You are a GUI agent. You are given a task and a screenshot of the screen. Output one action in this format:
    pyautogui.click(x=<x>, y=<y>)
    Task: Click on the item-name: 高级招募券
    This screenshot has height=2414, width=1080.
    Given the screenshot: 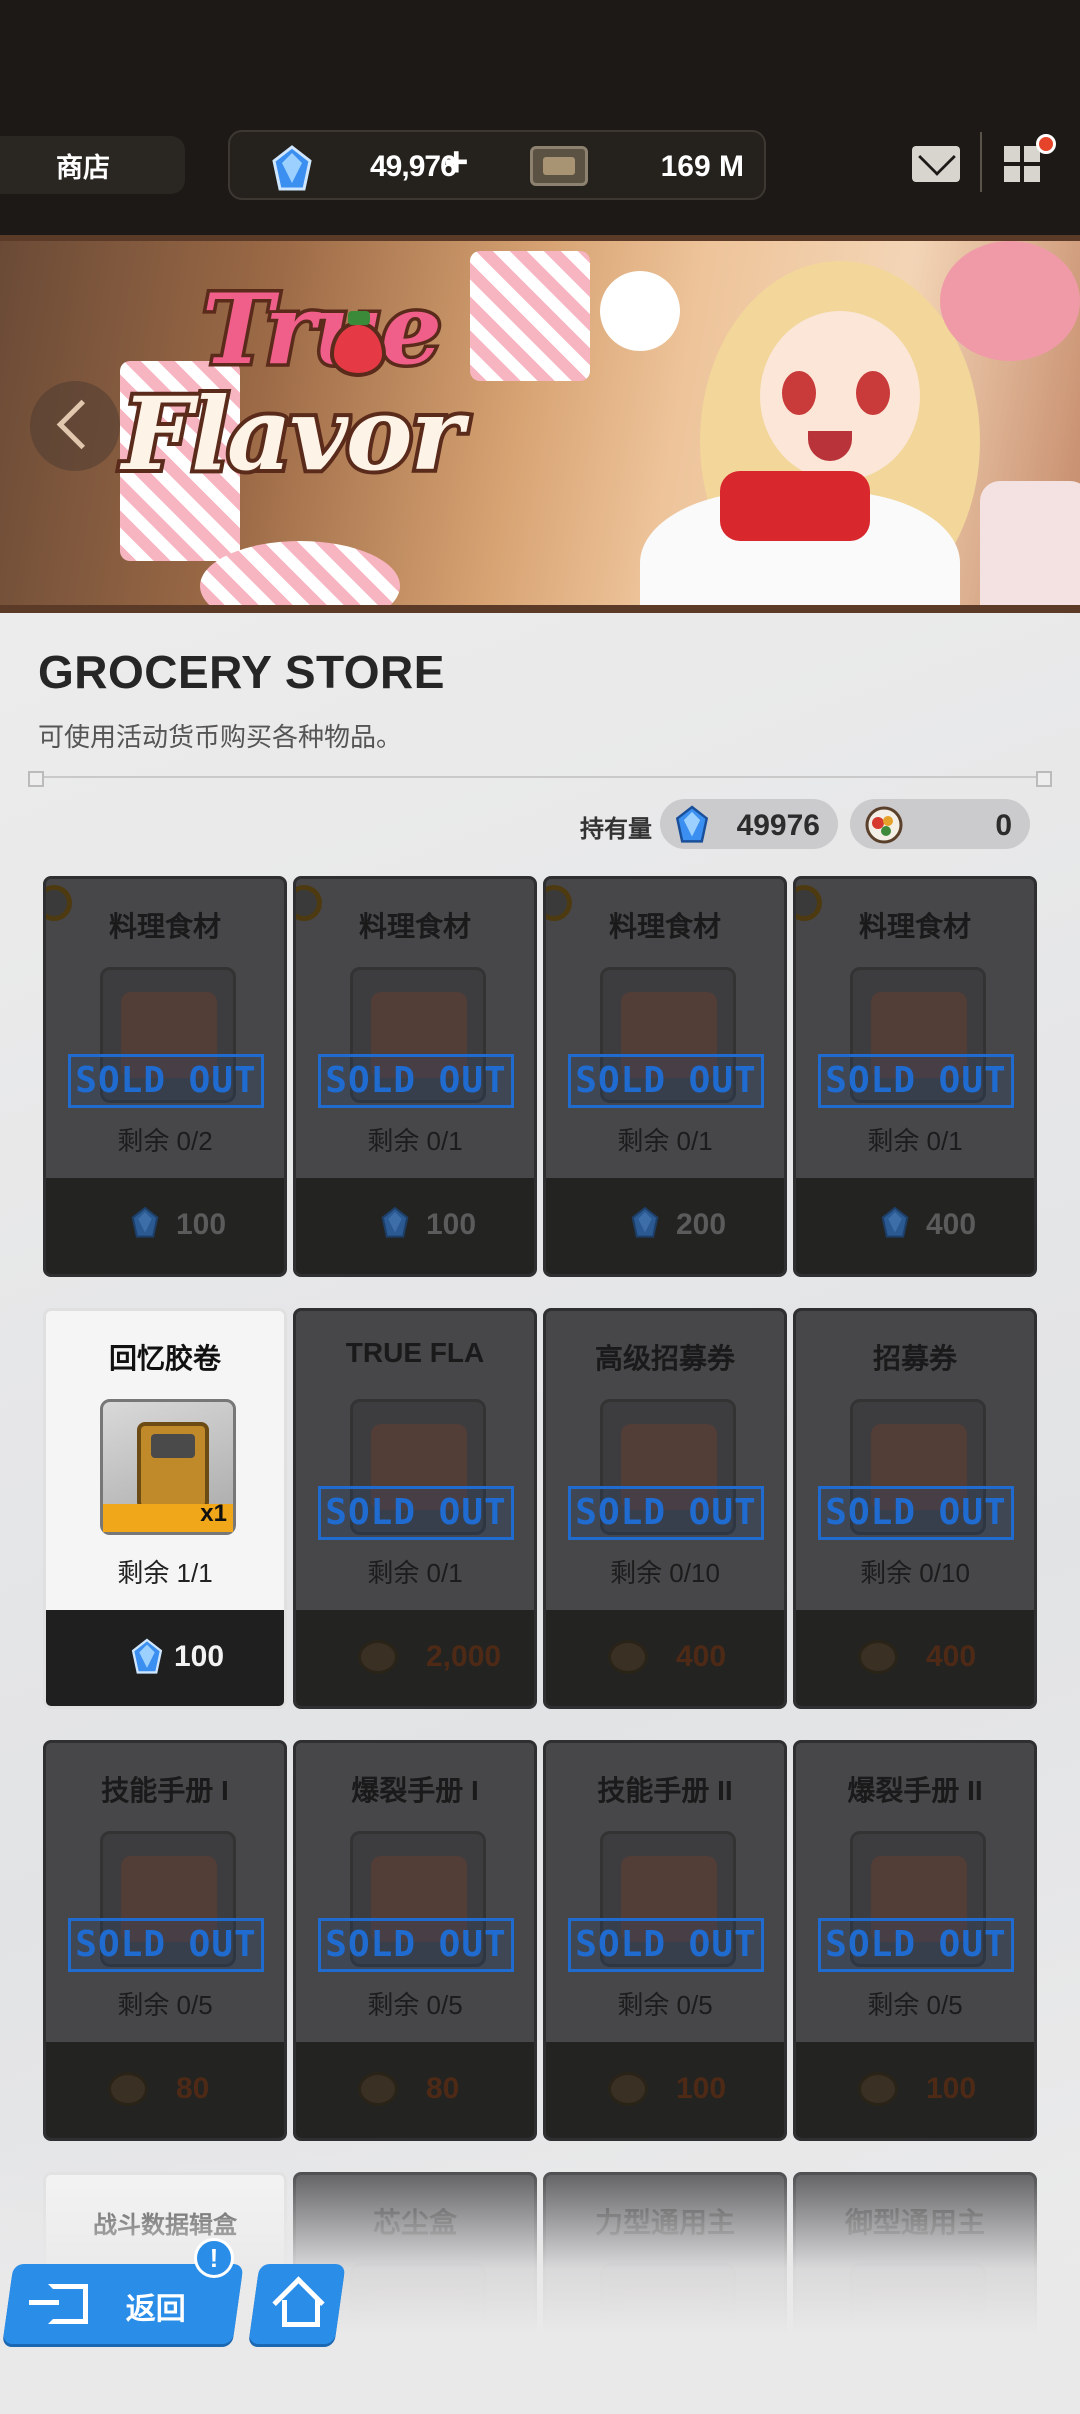 What is the action you would take?
    pyautogui.click(x=664, y=1358)
    